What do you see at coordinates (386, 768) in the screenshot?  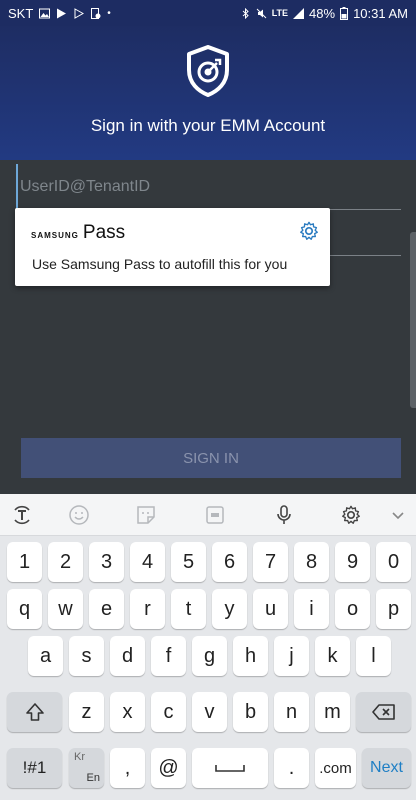 I see `next-key: Next` at bounding box center [386, 768].